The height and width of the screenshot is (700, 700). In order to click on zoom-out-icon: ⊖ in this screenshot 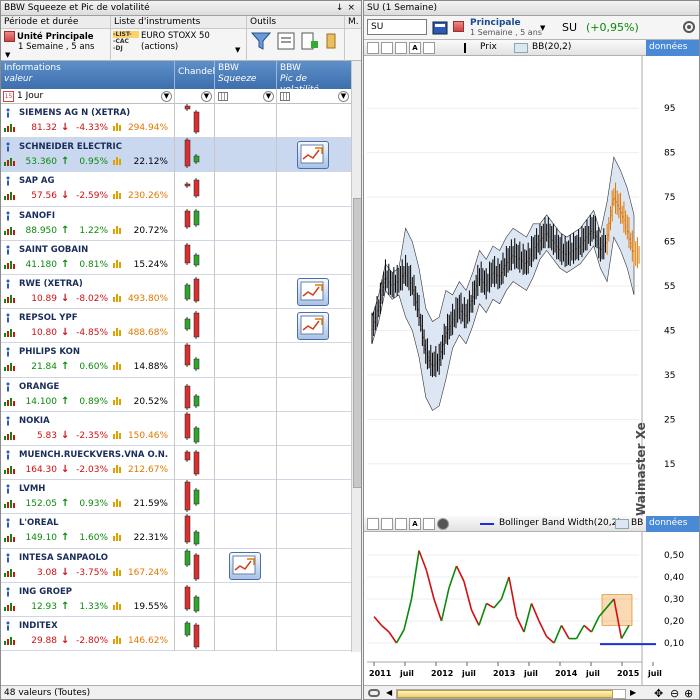, I will do `click(674, 693)`.